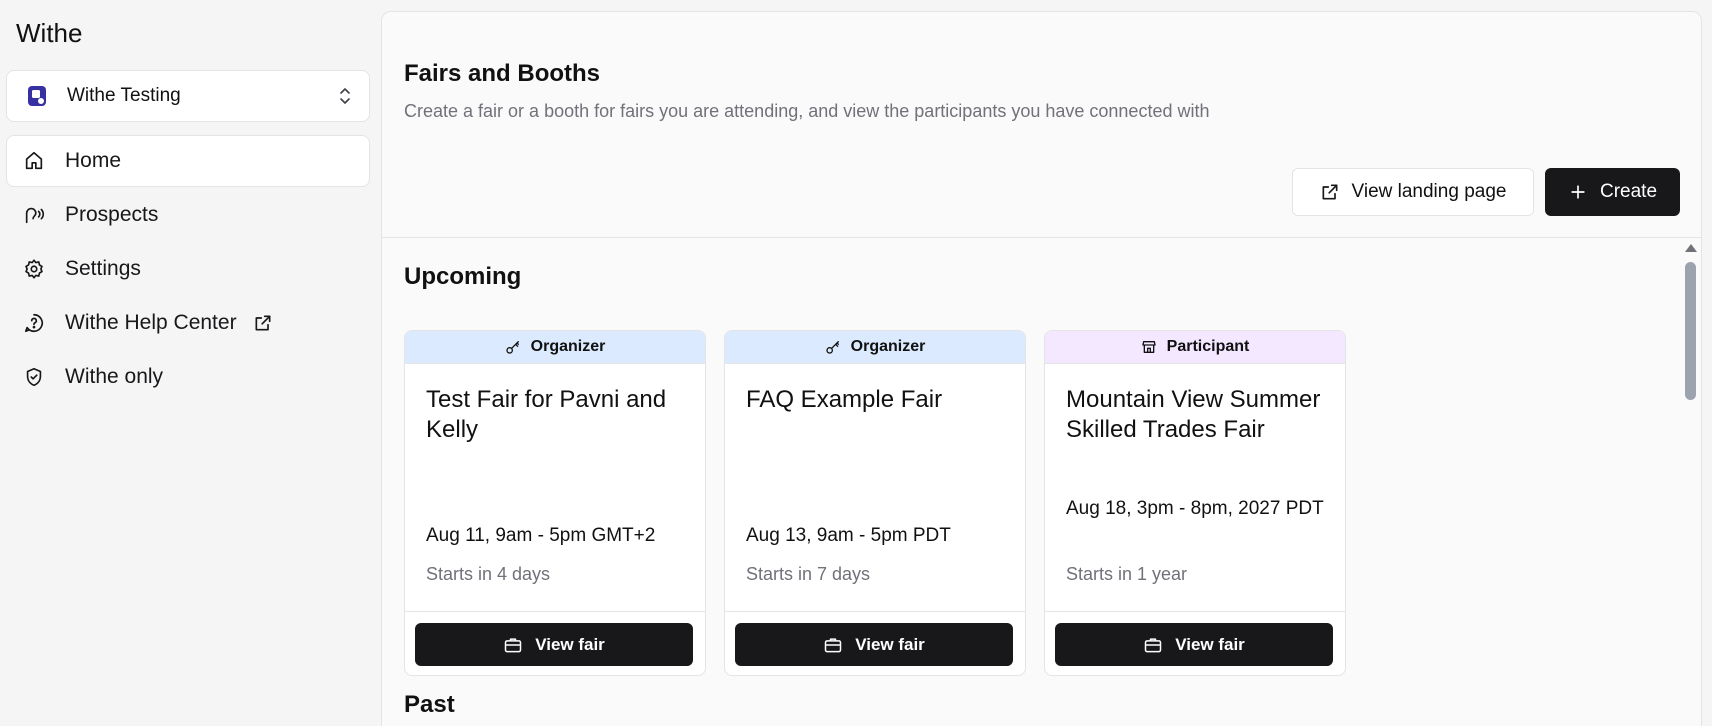  Describe the element at coordinates (848, 535) in the screenshot. I see `fair-date: Aug 13, 9am - 5pm PDT` at that location.